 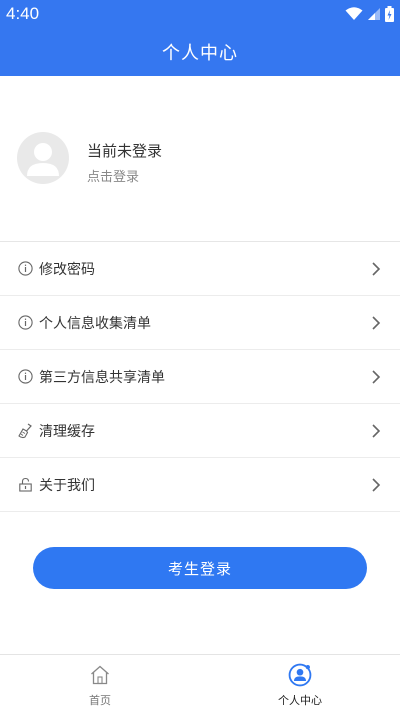 I want to click on broom-icon, so click(x=25, y=431).